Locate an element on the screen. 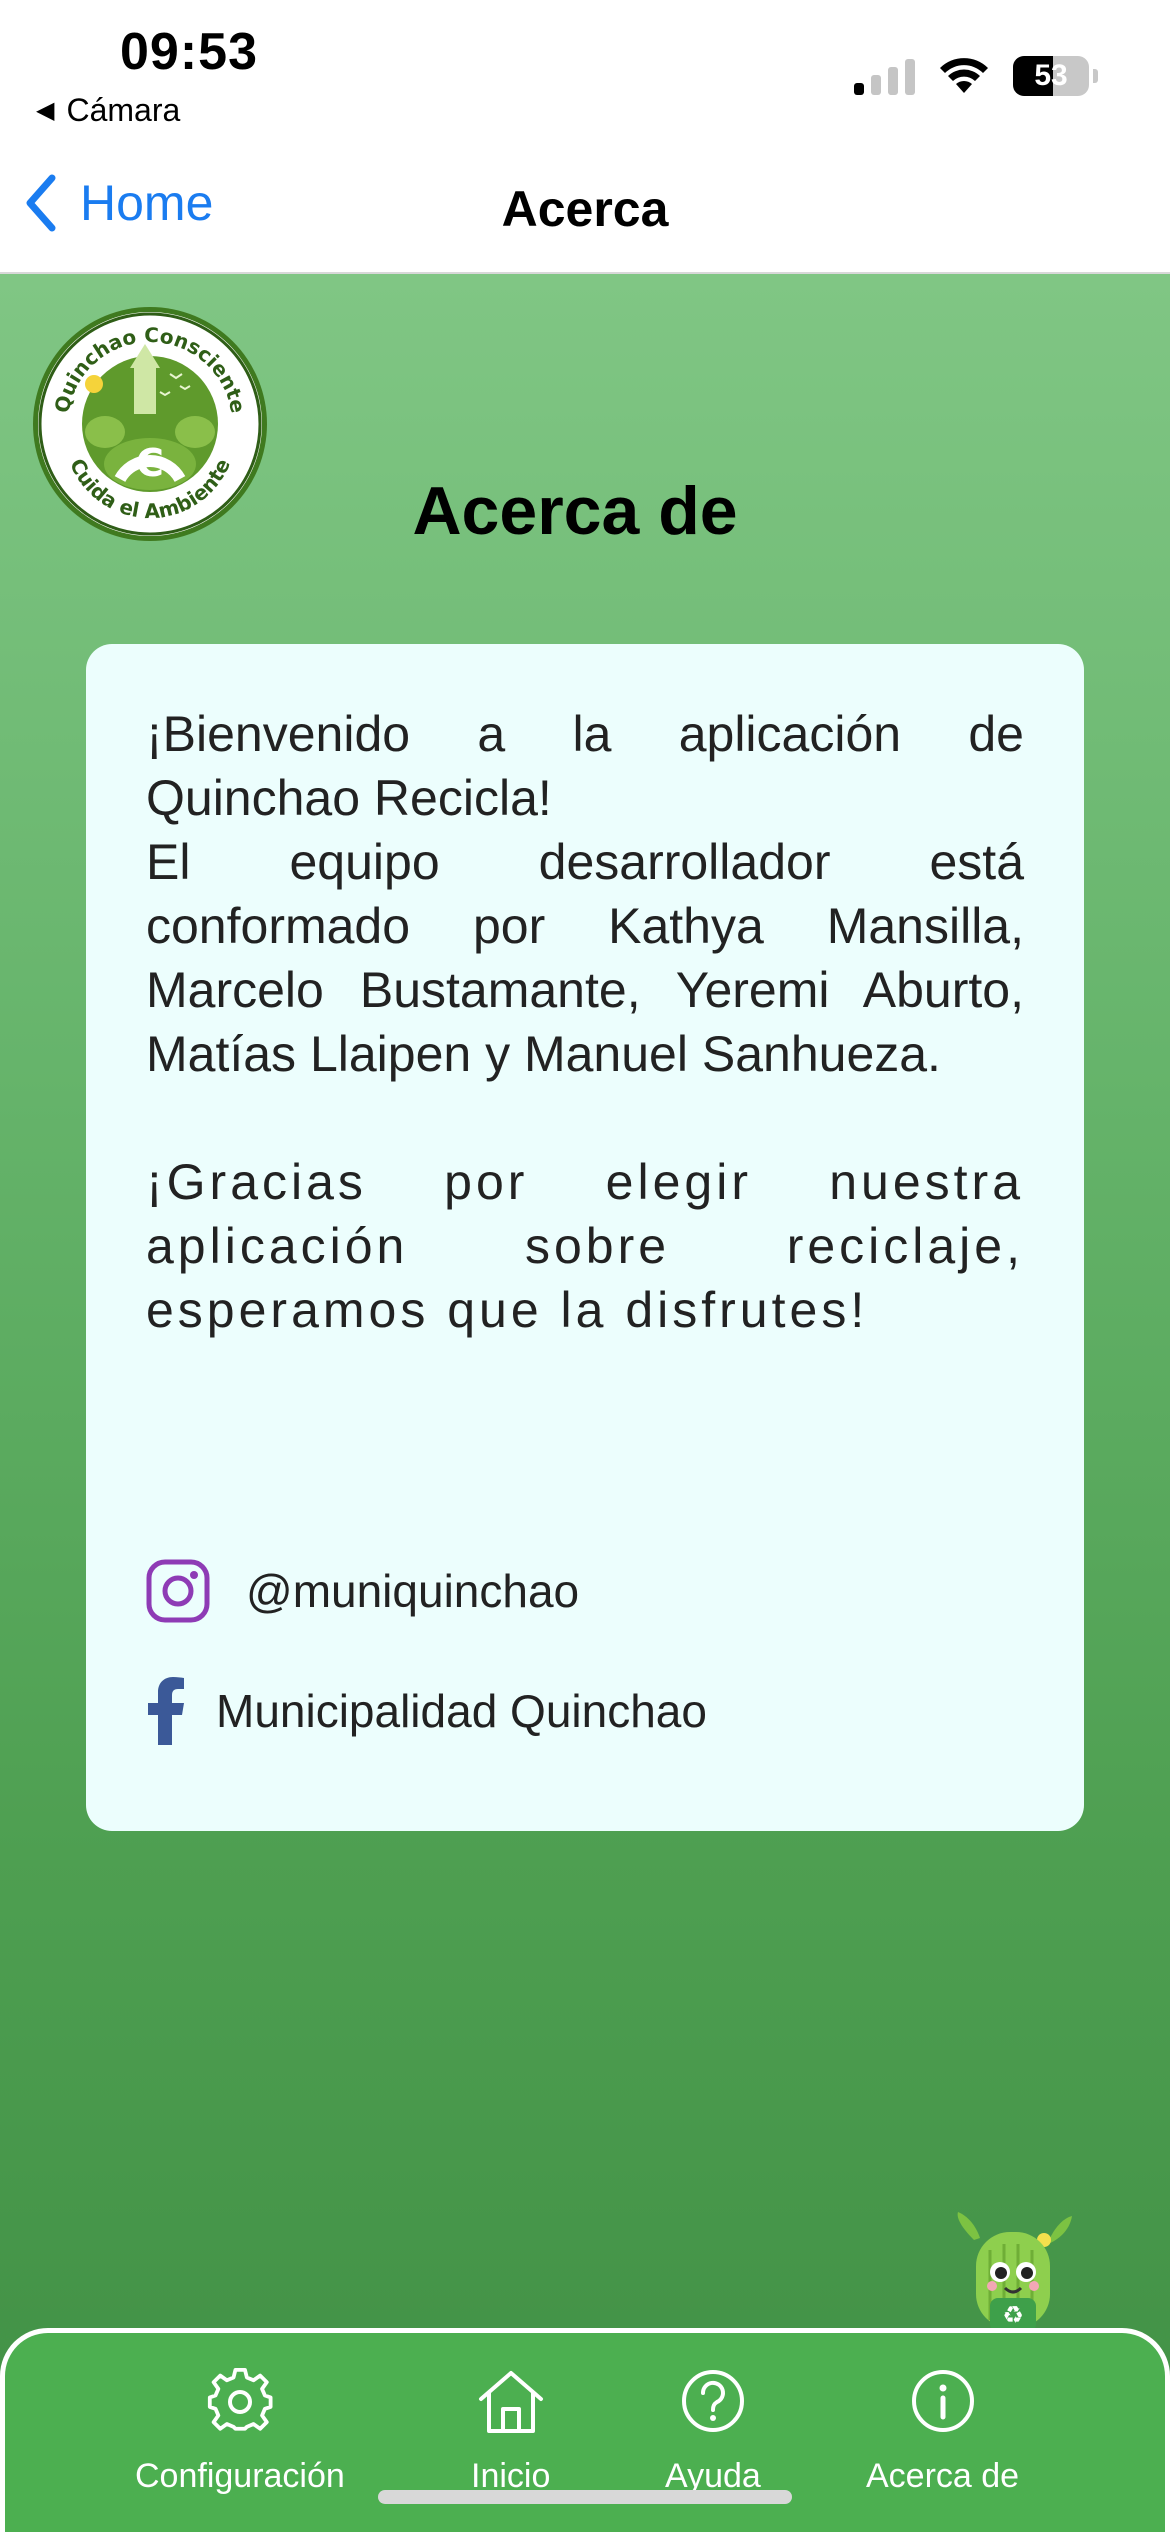 Image resolution: width=1170 pixels, height=2532 pixels. instagram-icon is located at coordinates (178, 1591).